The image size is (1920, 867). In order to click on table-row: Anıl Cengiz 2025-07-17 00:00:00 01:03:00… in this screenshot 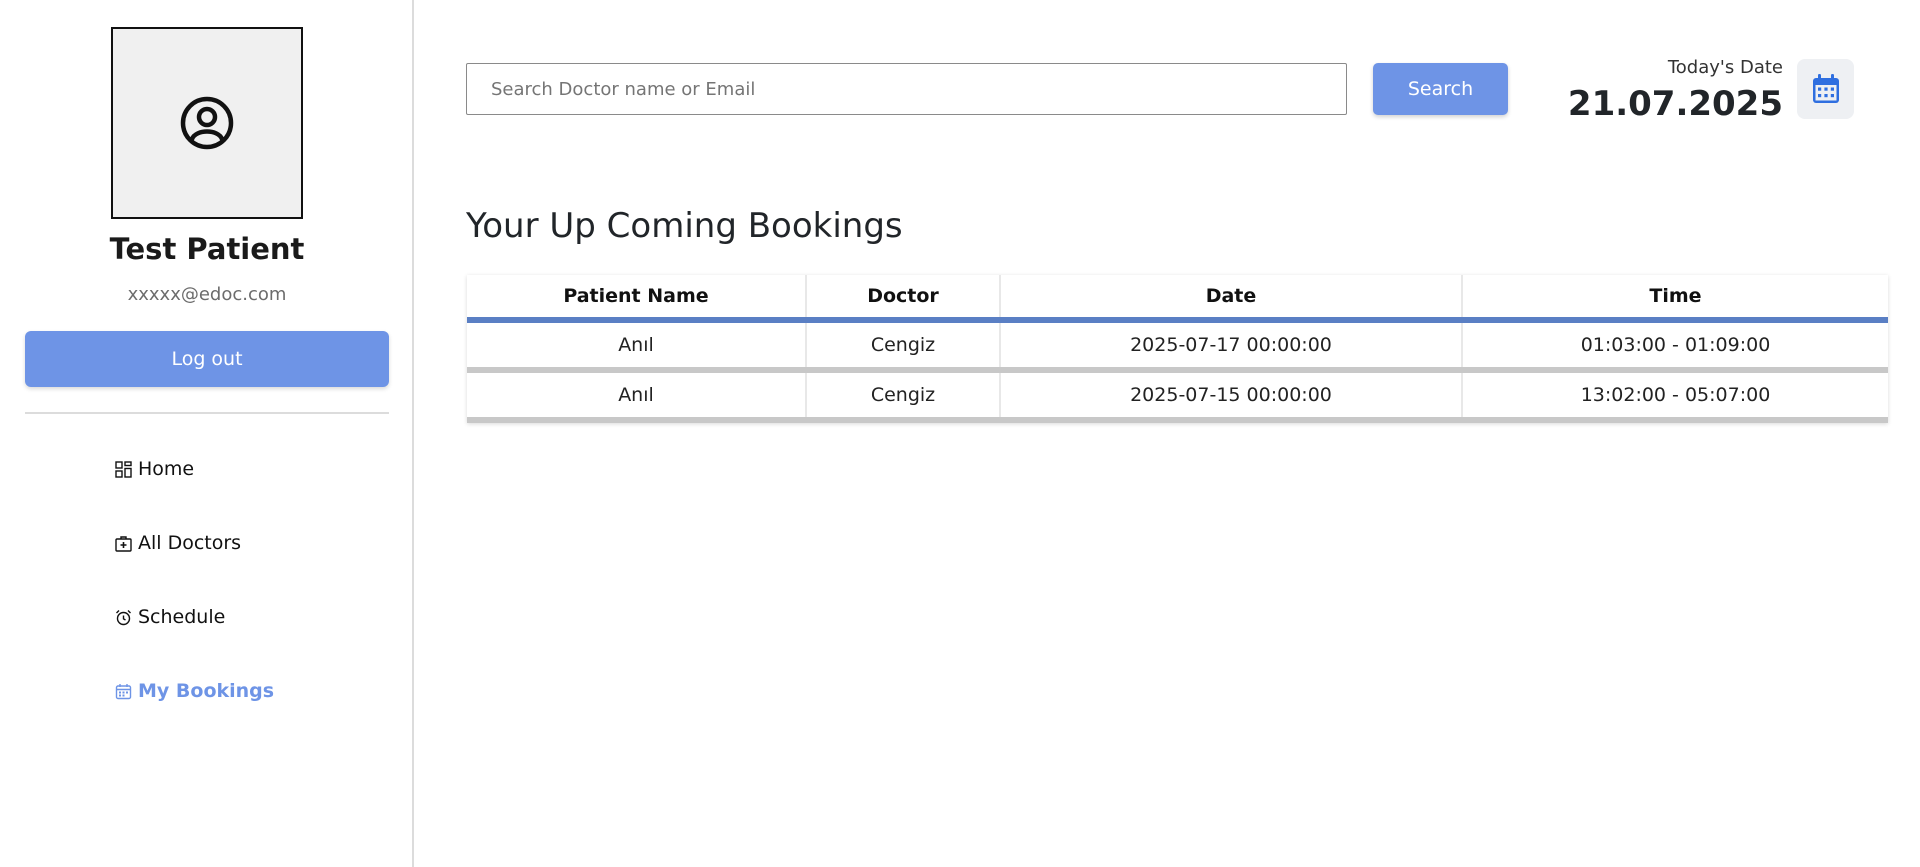, I will do `click(1177, 346)`.